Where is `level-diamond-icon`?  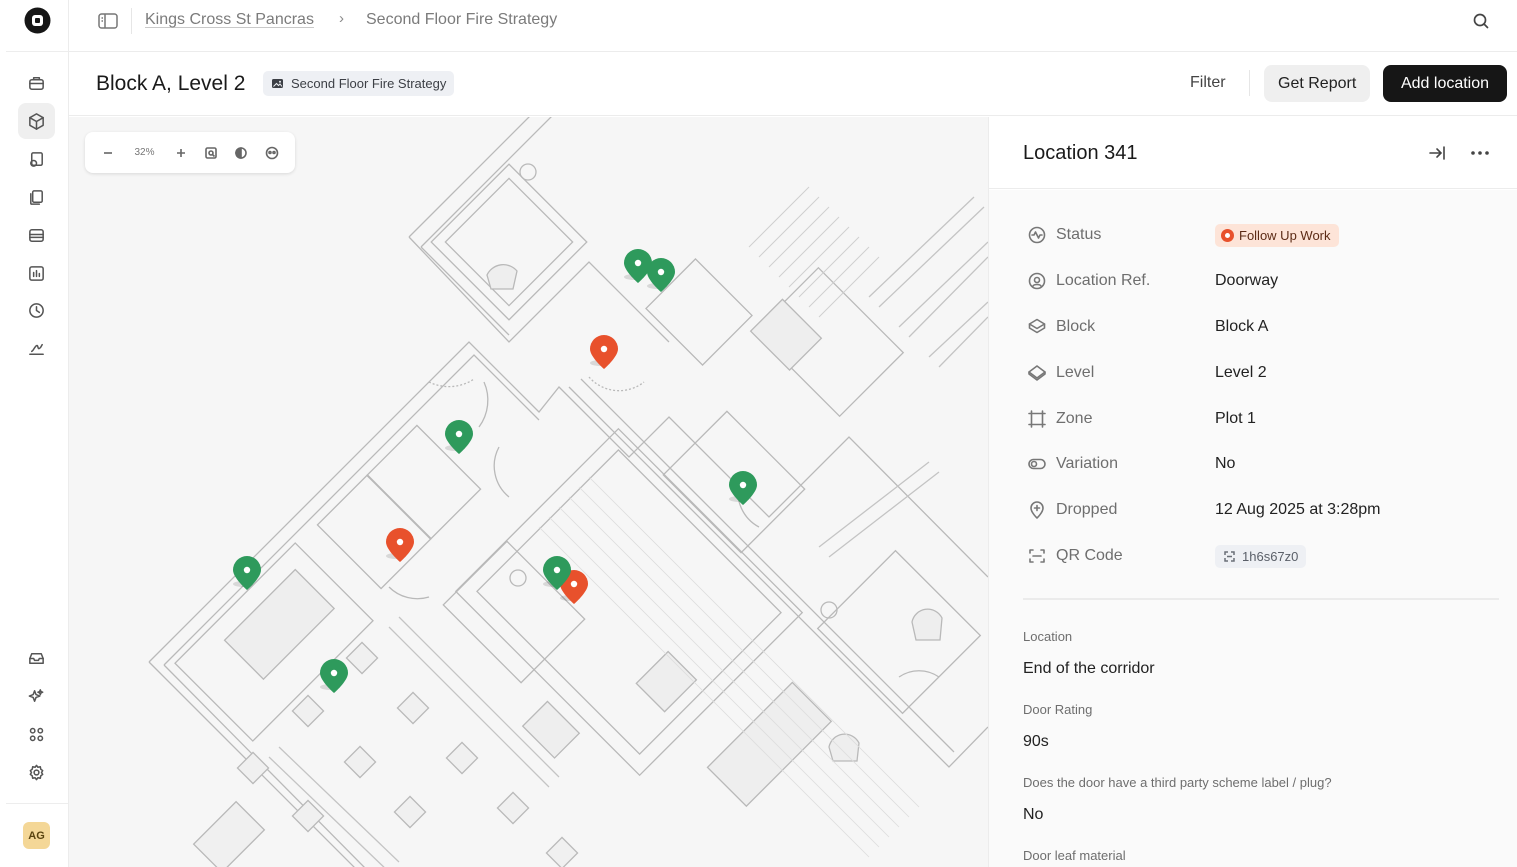
level-diamond-icon is located at coordinates (1037, 373).